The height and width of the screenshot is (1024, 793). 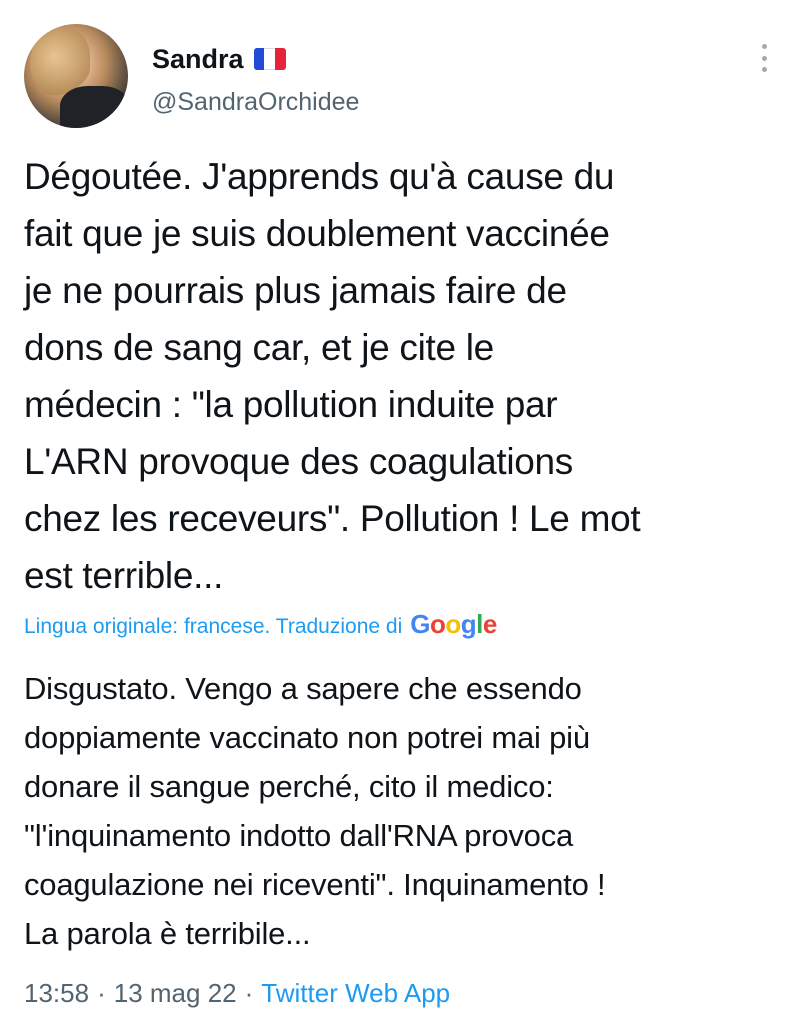 What do you see at coordinates (269, 59) in the screenshot?
I see `france-flag-icon` at bounding box center [269, 59].